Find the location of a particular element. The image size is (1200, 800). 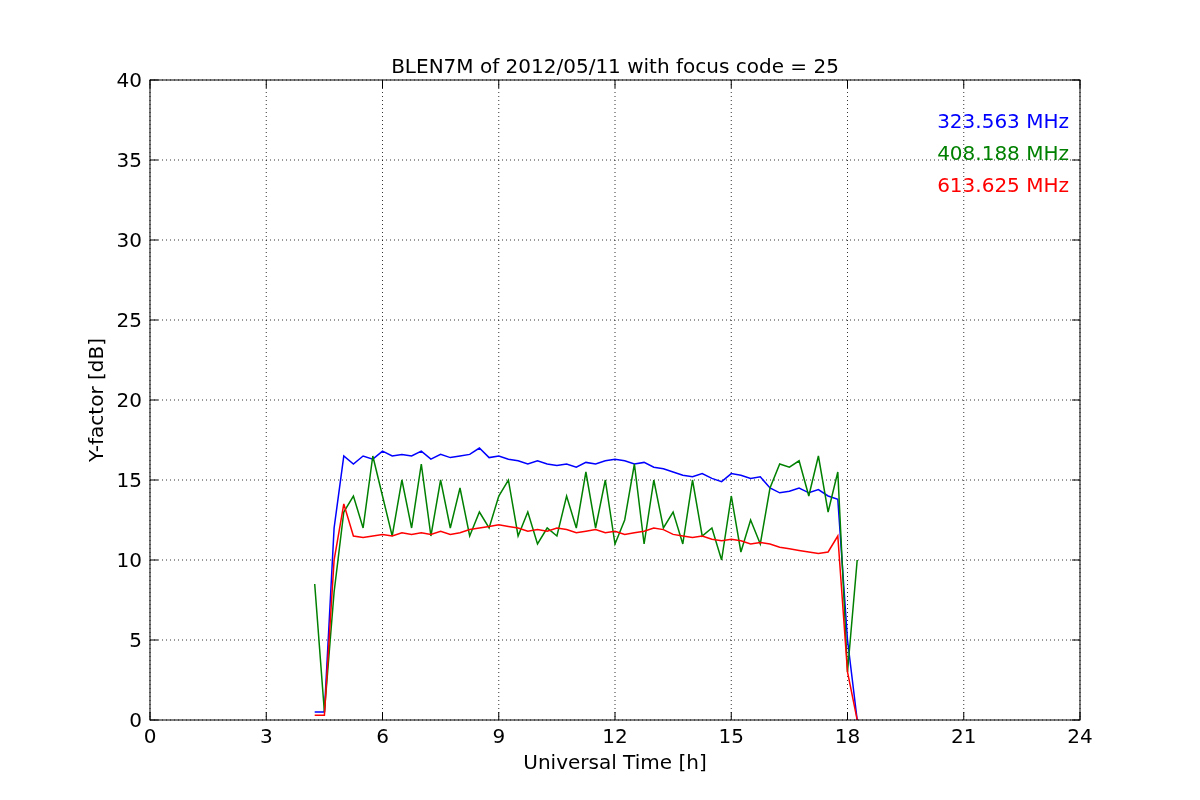

tick-label: 40 is located at coordinates (129, 80).